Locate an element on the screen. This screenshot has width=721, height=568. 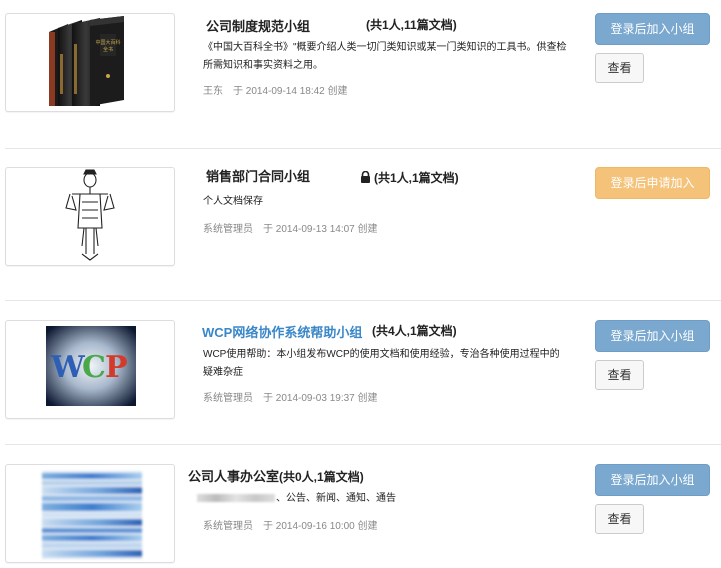
wcp-logo-image: W C P is located at coordinates (91, 366).